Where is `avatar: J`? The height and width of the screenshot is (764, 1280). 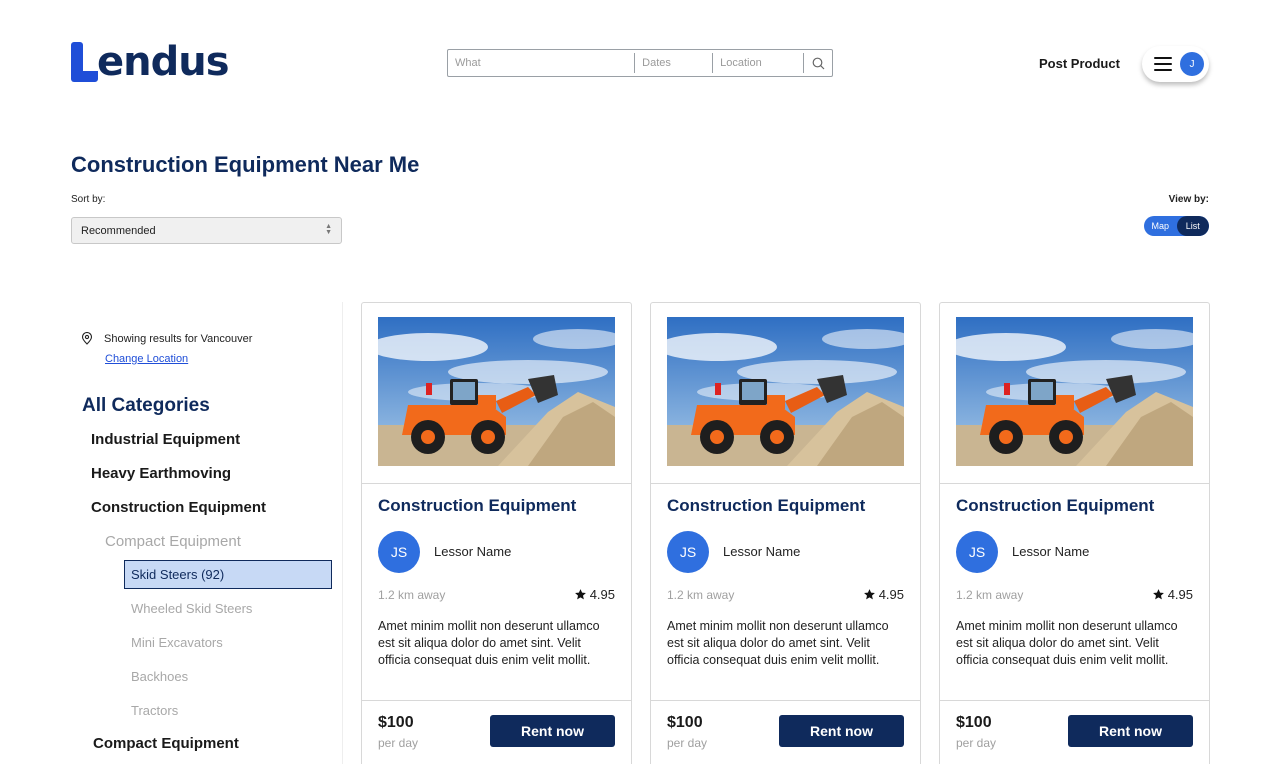
avatar: J is located at coordinates (1192, 64).